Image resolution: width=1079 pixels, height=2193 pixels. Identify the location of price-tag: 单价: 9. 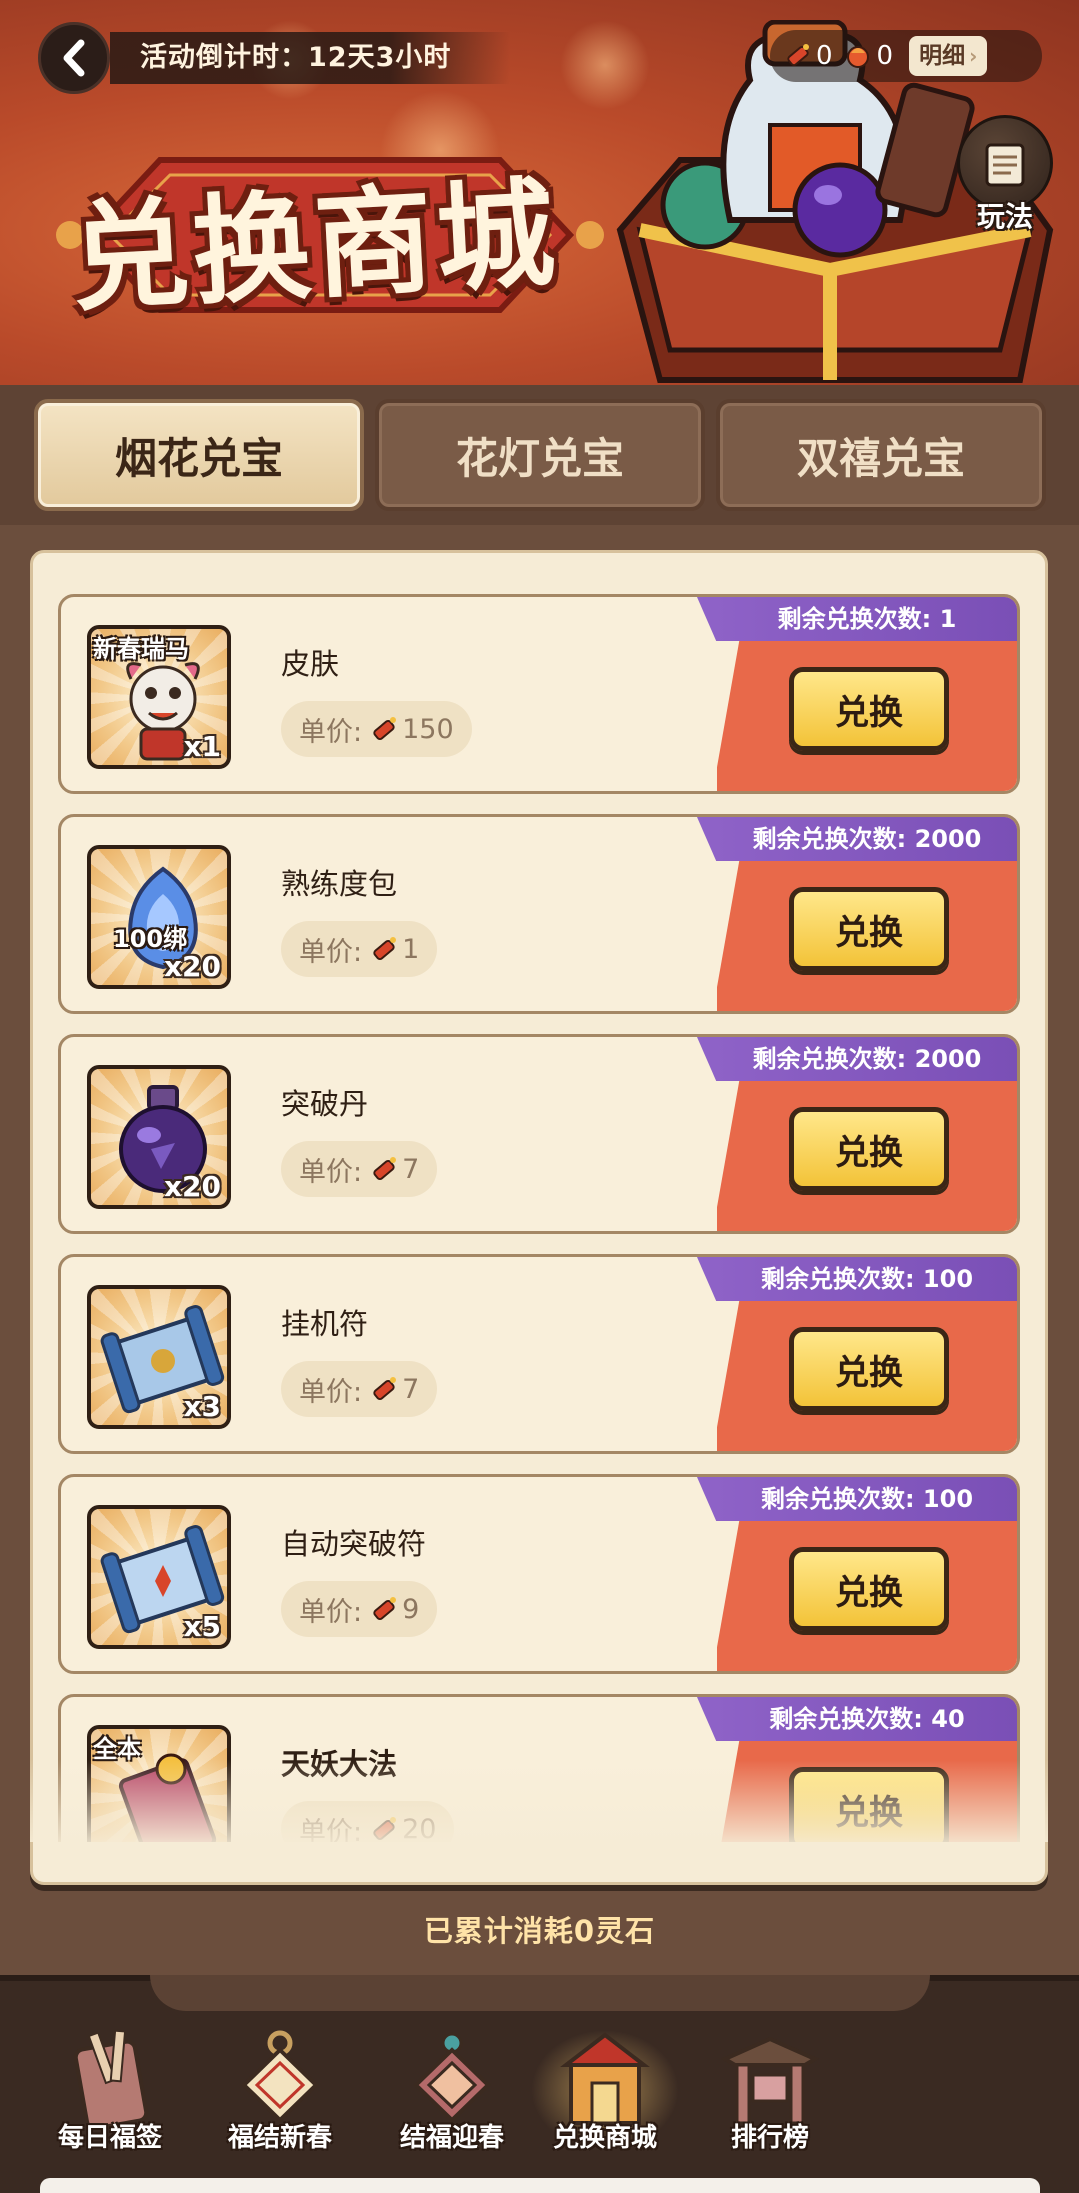
(359, 1609).